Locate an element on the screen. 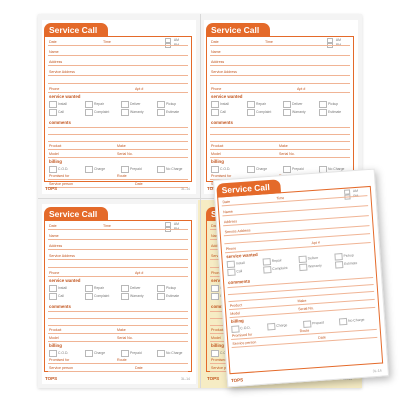 Image resolution: width=400 pixels, height=400 pixels. date2-label: Date is located at coordinates (139, 368).